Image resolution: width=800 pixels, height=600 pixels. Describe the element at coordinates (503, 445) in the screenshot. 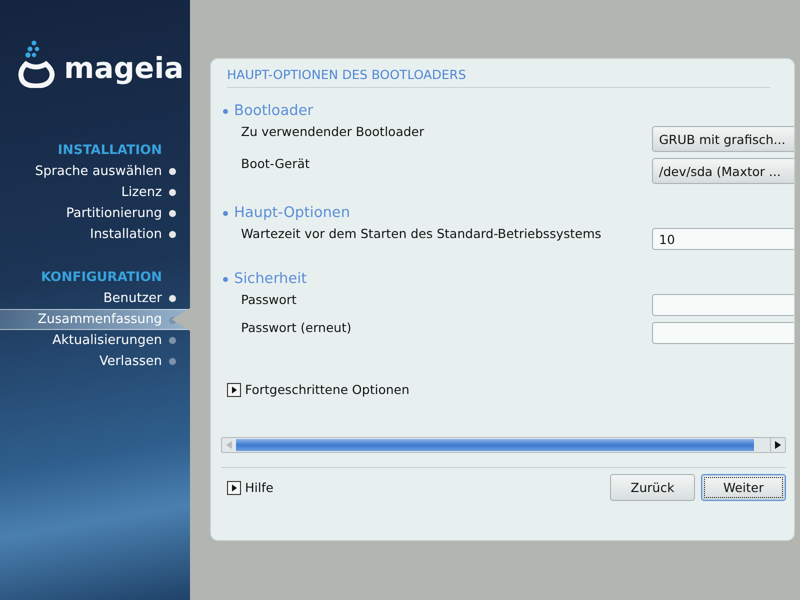

I see `scroll-bar` at that location.